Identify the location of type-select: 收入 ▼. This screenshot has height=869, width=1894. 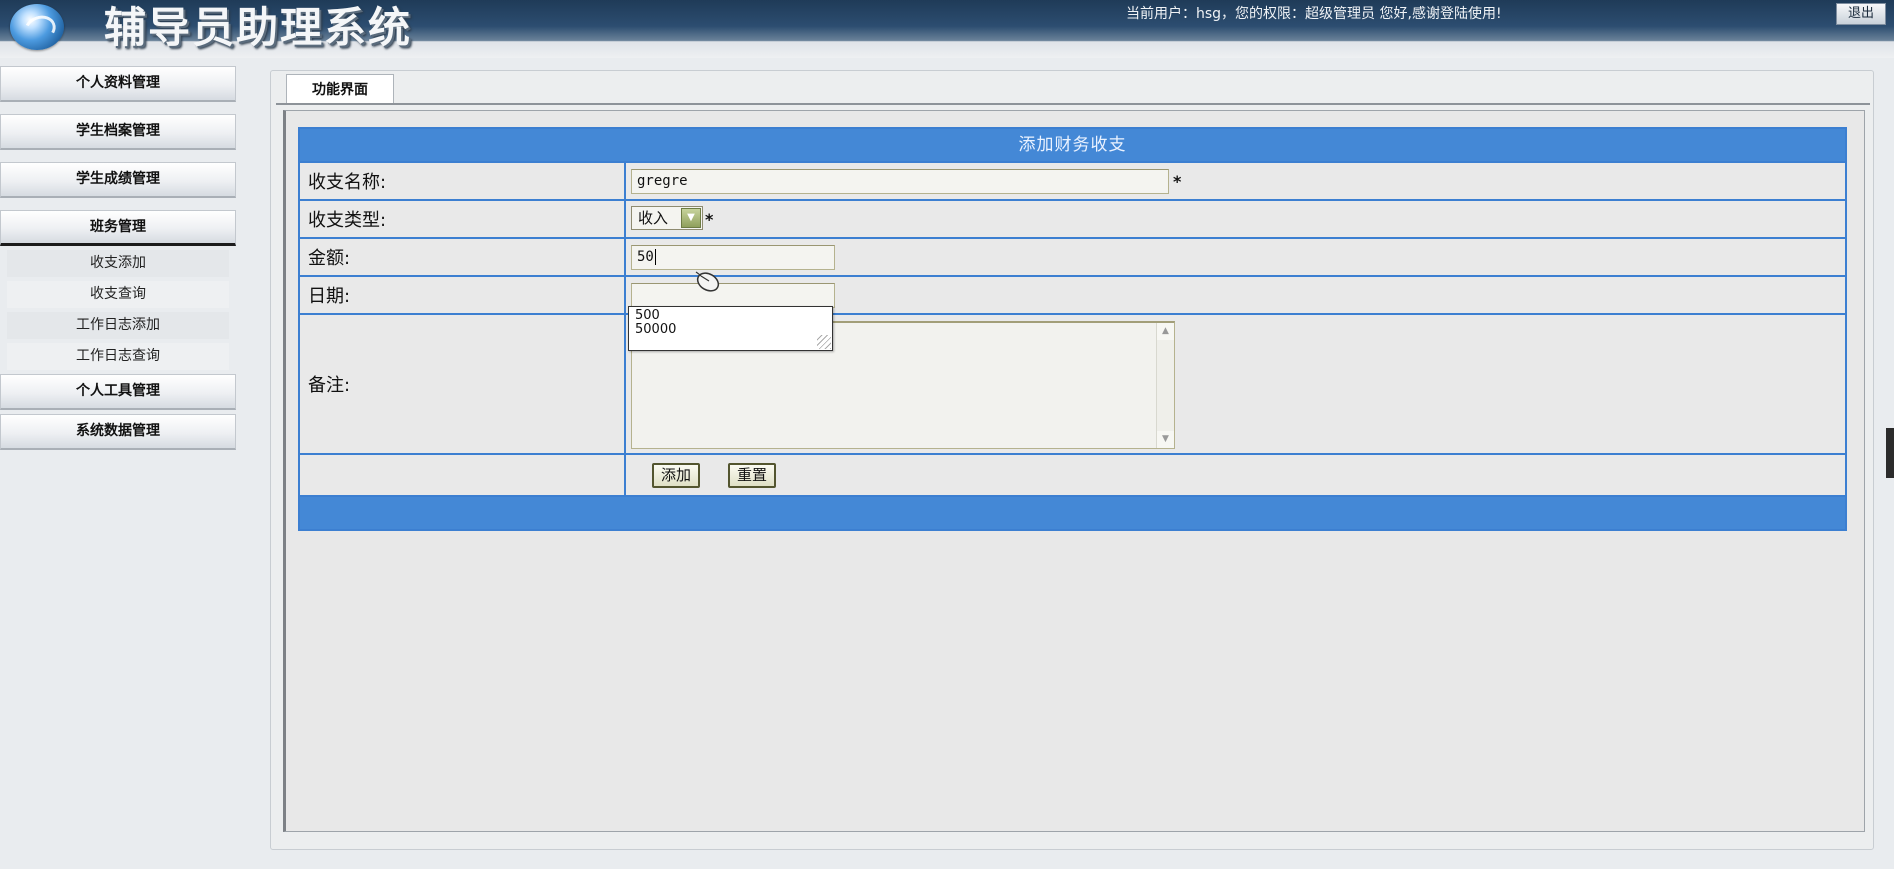
(667, 218).